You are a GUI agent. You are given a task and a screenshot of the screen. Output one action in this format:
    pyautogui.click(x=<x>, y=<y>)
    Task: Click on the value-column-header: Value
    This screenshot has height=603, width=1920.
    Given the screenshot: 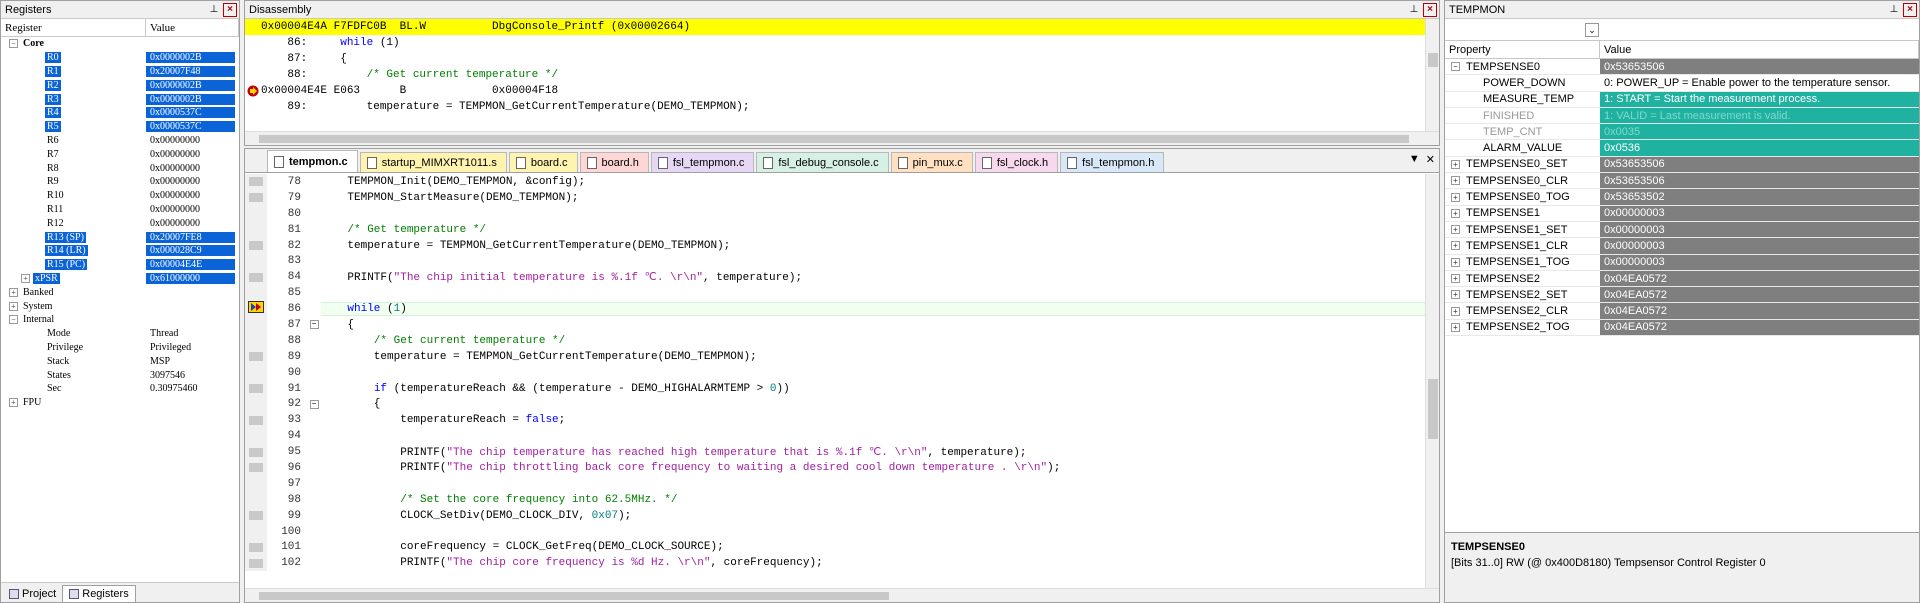 What is the action you would take?
    pyautogui.click(x=1759, y=49)
    